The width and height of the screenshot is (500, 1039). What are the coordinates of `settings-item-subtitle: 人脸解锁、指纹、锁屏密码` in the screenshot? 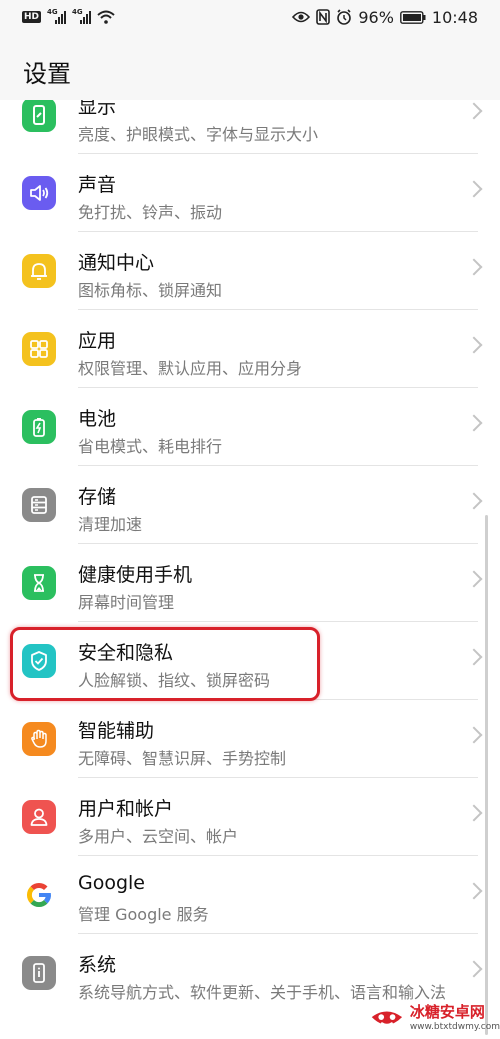 It's located at (174, 680).